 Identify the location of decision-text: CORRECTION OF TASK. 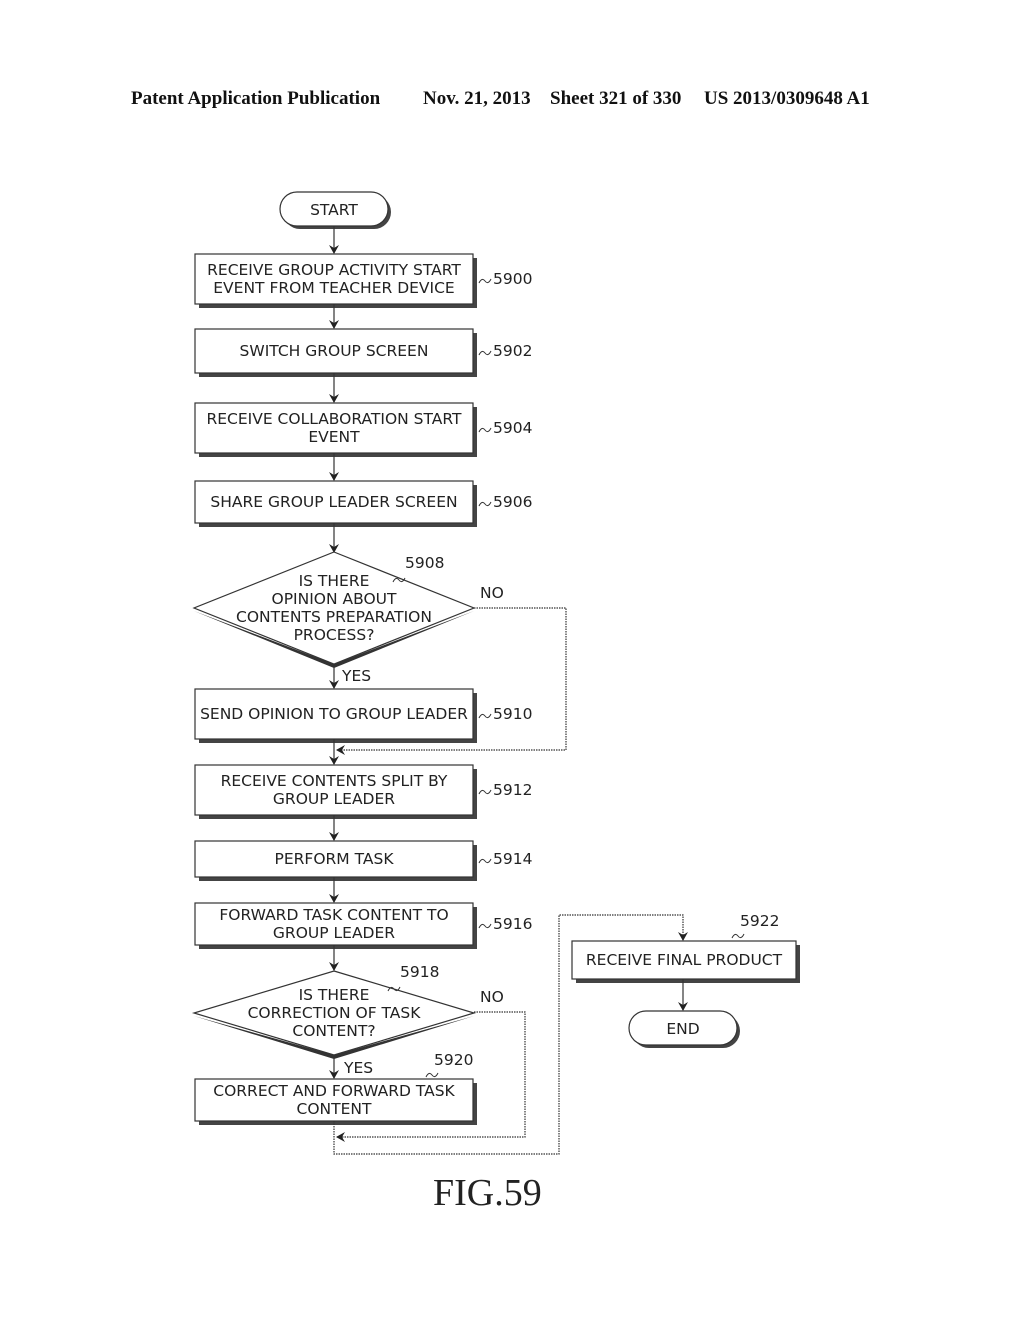
(335, 1013).